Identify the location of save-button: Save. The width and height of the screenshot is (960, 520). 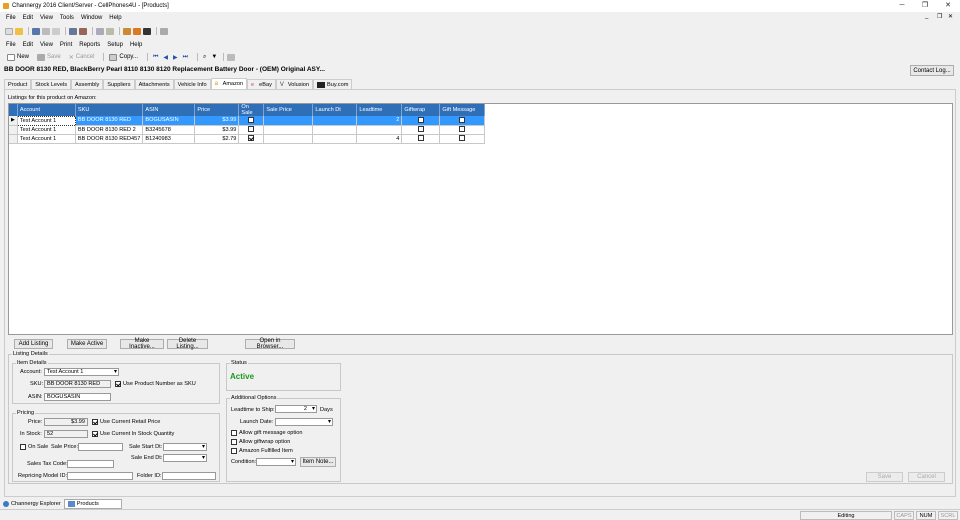
(49, 57).